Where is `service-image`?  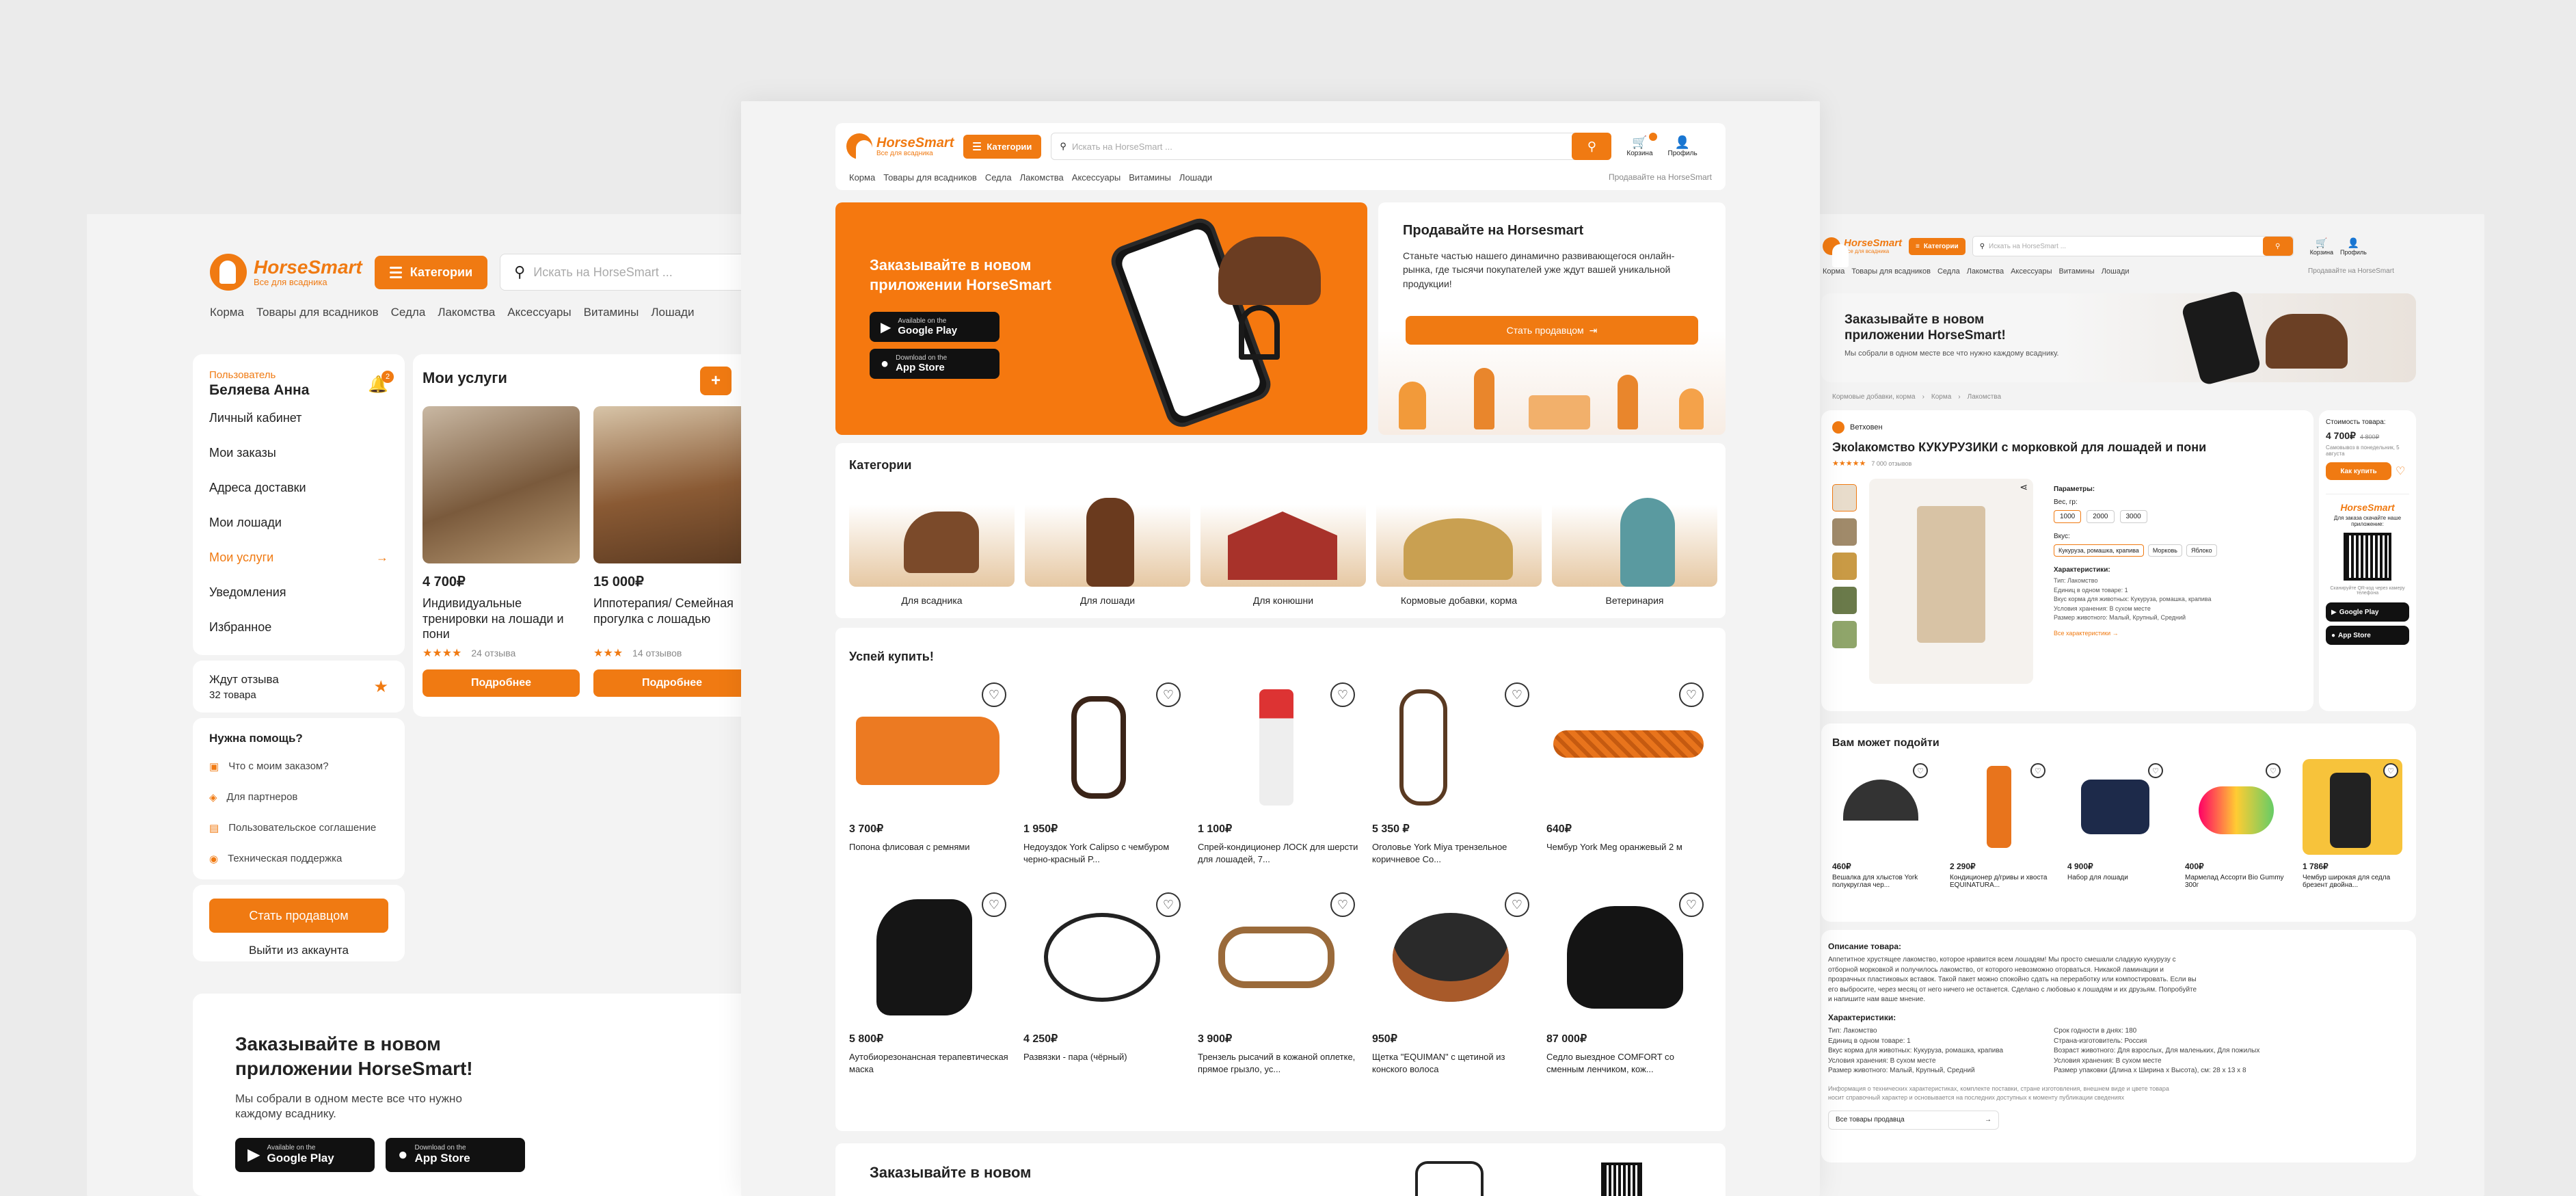
service-image is located at coordinates (669, 484).